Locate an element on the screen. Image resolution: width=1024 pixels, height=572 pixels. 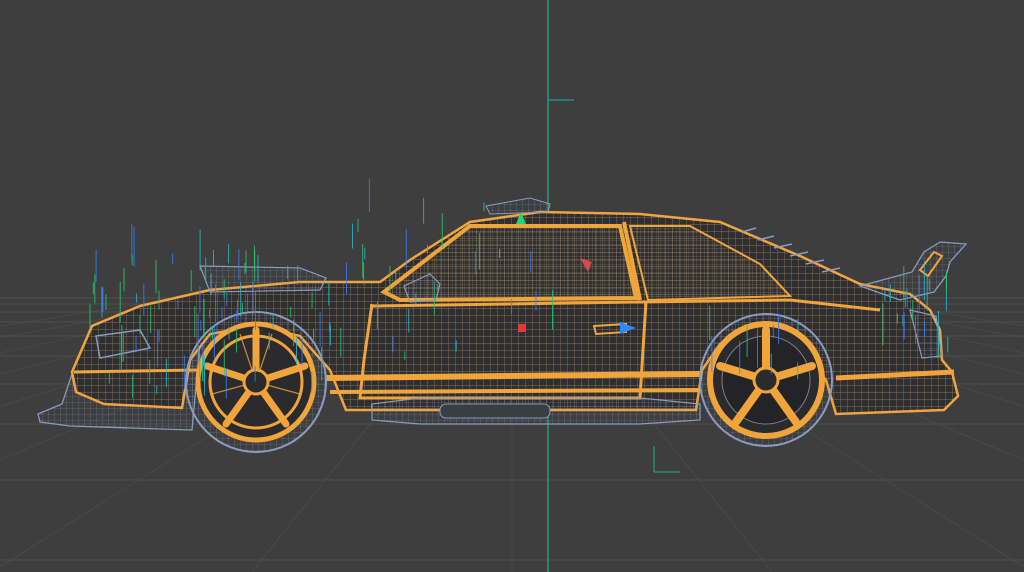
front-bumper-stripe is located at coordinates (137, 371).